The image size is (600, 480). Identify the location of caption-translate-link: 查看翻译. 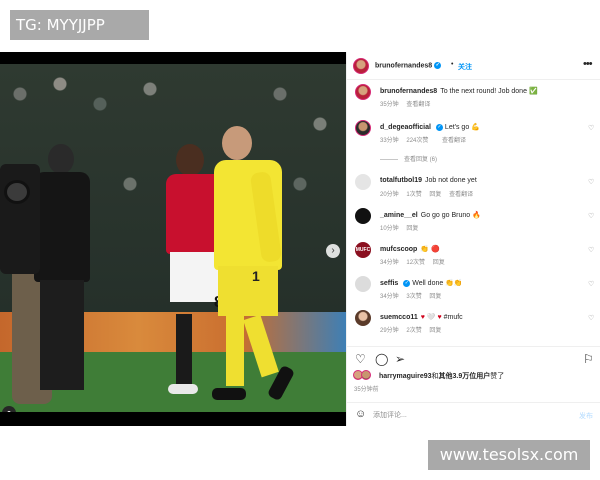
(418, 105).